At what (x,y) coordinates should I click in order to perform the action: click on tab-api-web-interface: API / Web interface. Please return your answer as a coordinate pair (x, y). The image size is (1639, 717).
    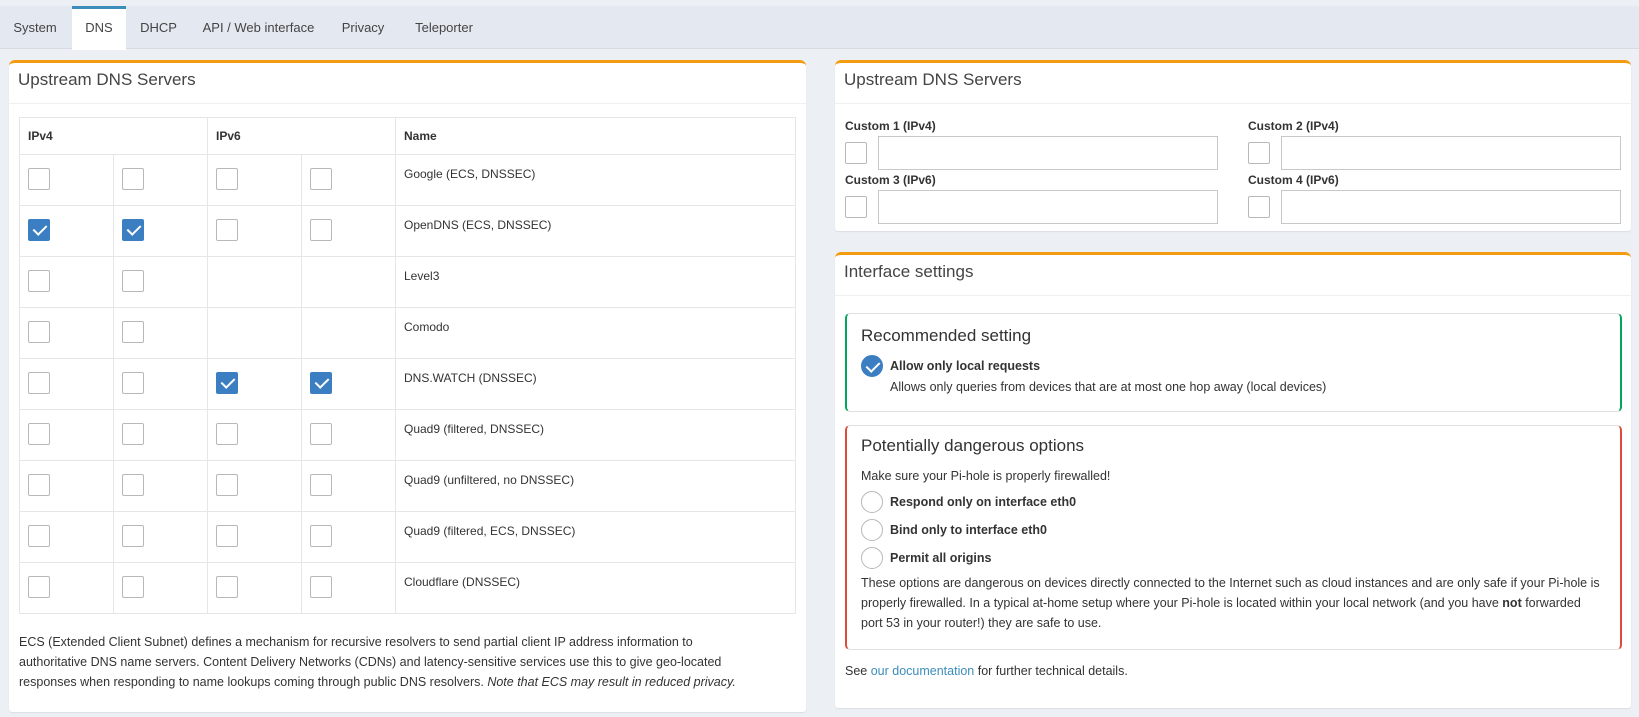
    Looking at the image, I should click on (258, 27).